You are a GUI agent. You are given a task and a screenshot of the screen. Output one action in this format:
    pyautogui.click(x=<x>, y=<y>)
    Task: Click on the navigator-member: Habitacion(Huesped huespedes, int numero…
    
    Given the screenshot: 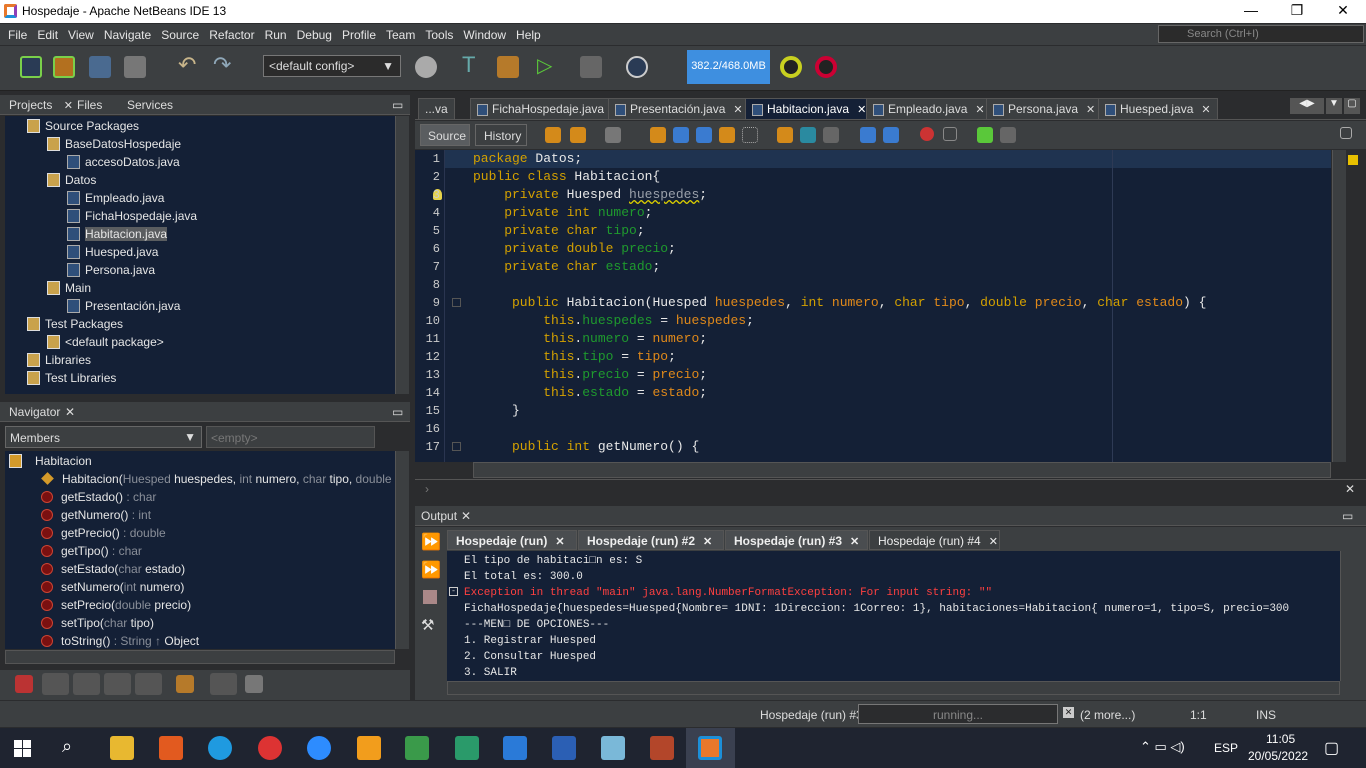 What is the action you would take?
    pyautogui.click(x=218, y=479)
    